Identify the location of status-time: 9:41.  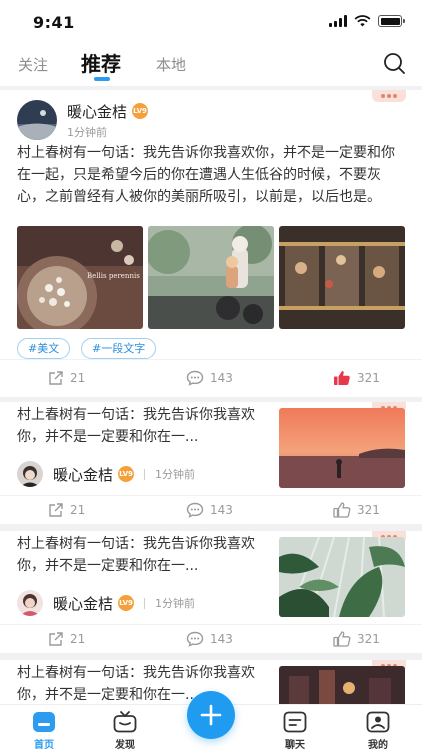
(54, 22).